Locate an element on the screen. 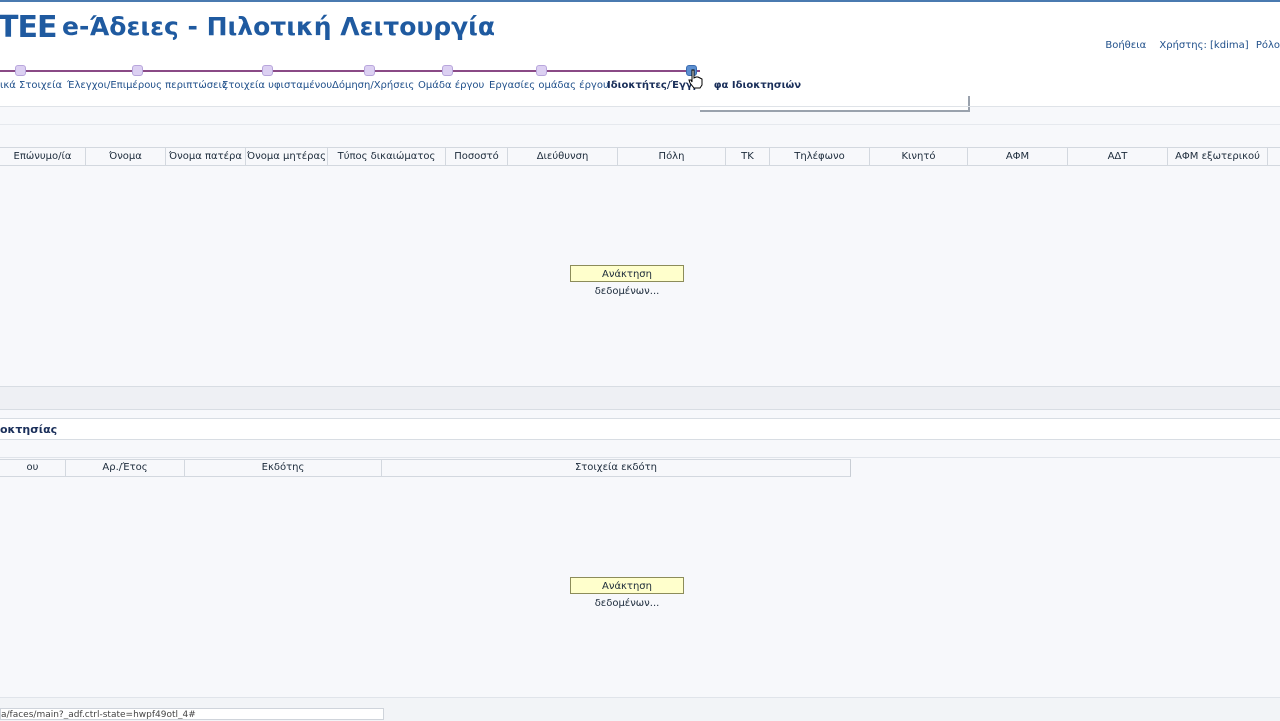 The image size is (1280, 721). ownership-docs-title: οκτησίας is located at coordinates (29, 429).